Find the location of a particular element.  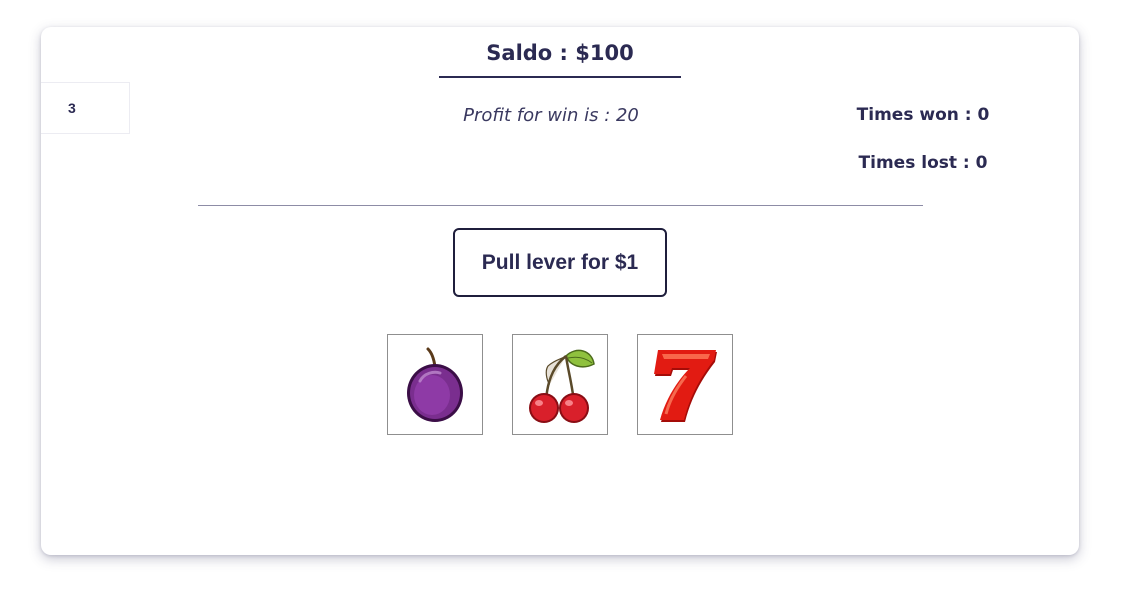

times-lost: Times lost : 0 is located at coordinates (923, 163).